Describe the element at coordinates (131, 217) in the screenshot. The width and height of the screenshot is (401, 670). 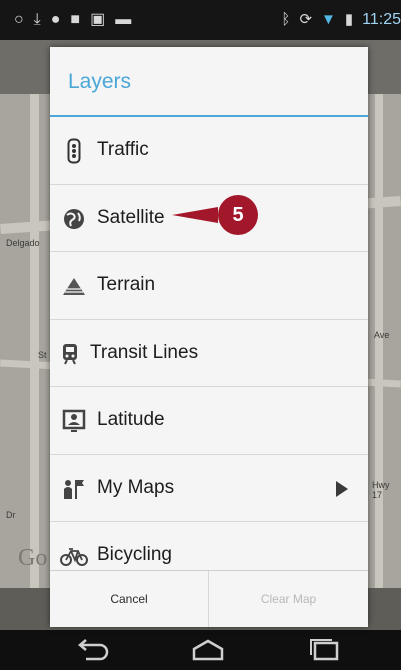
I see `layer-label: Satellite` at that location.